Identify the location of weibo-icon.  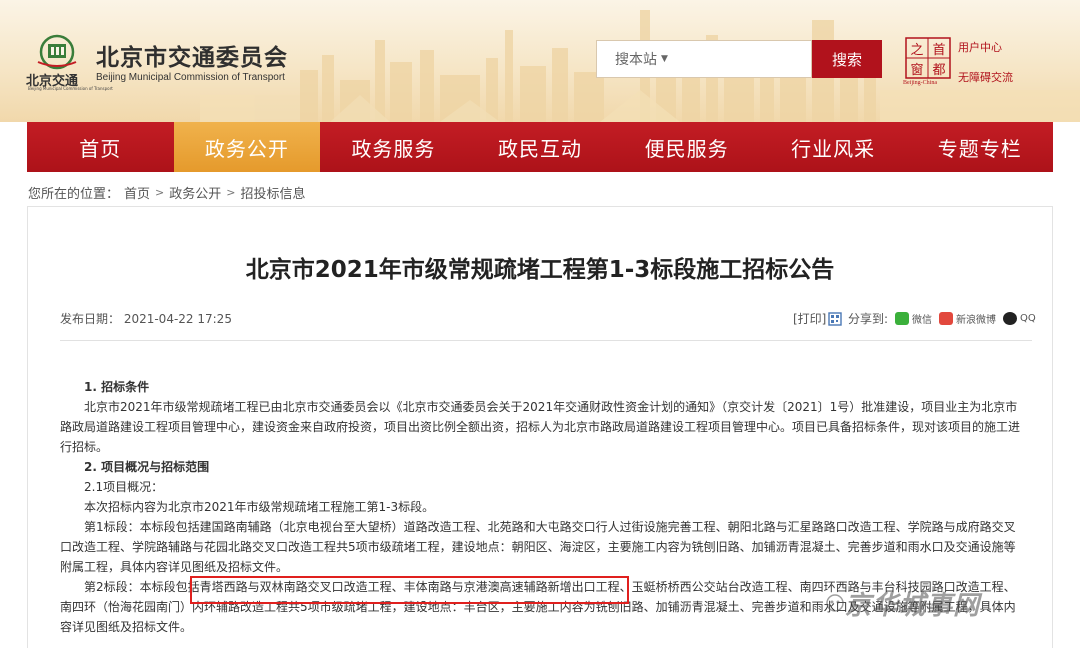
(946, 318).